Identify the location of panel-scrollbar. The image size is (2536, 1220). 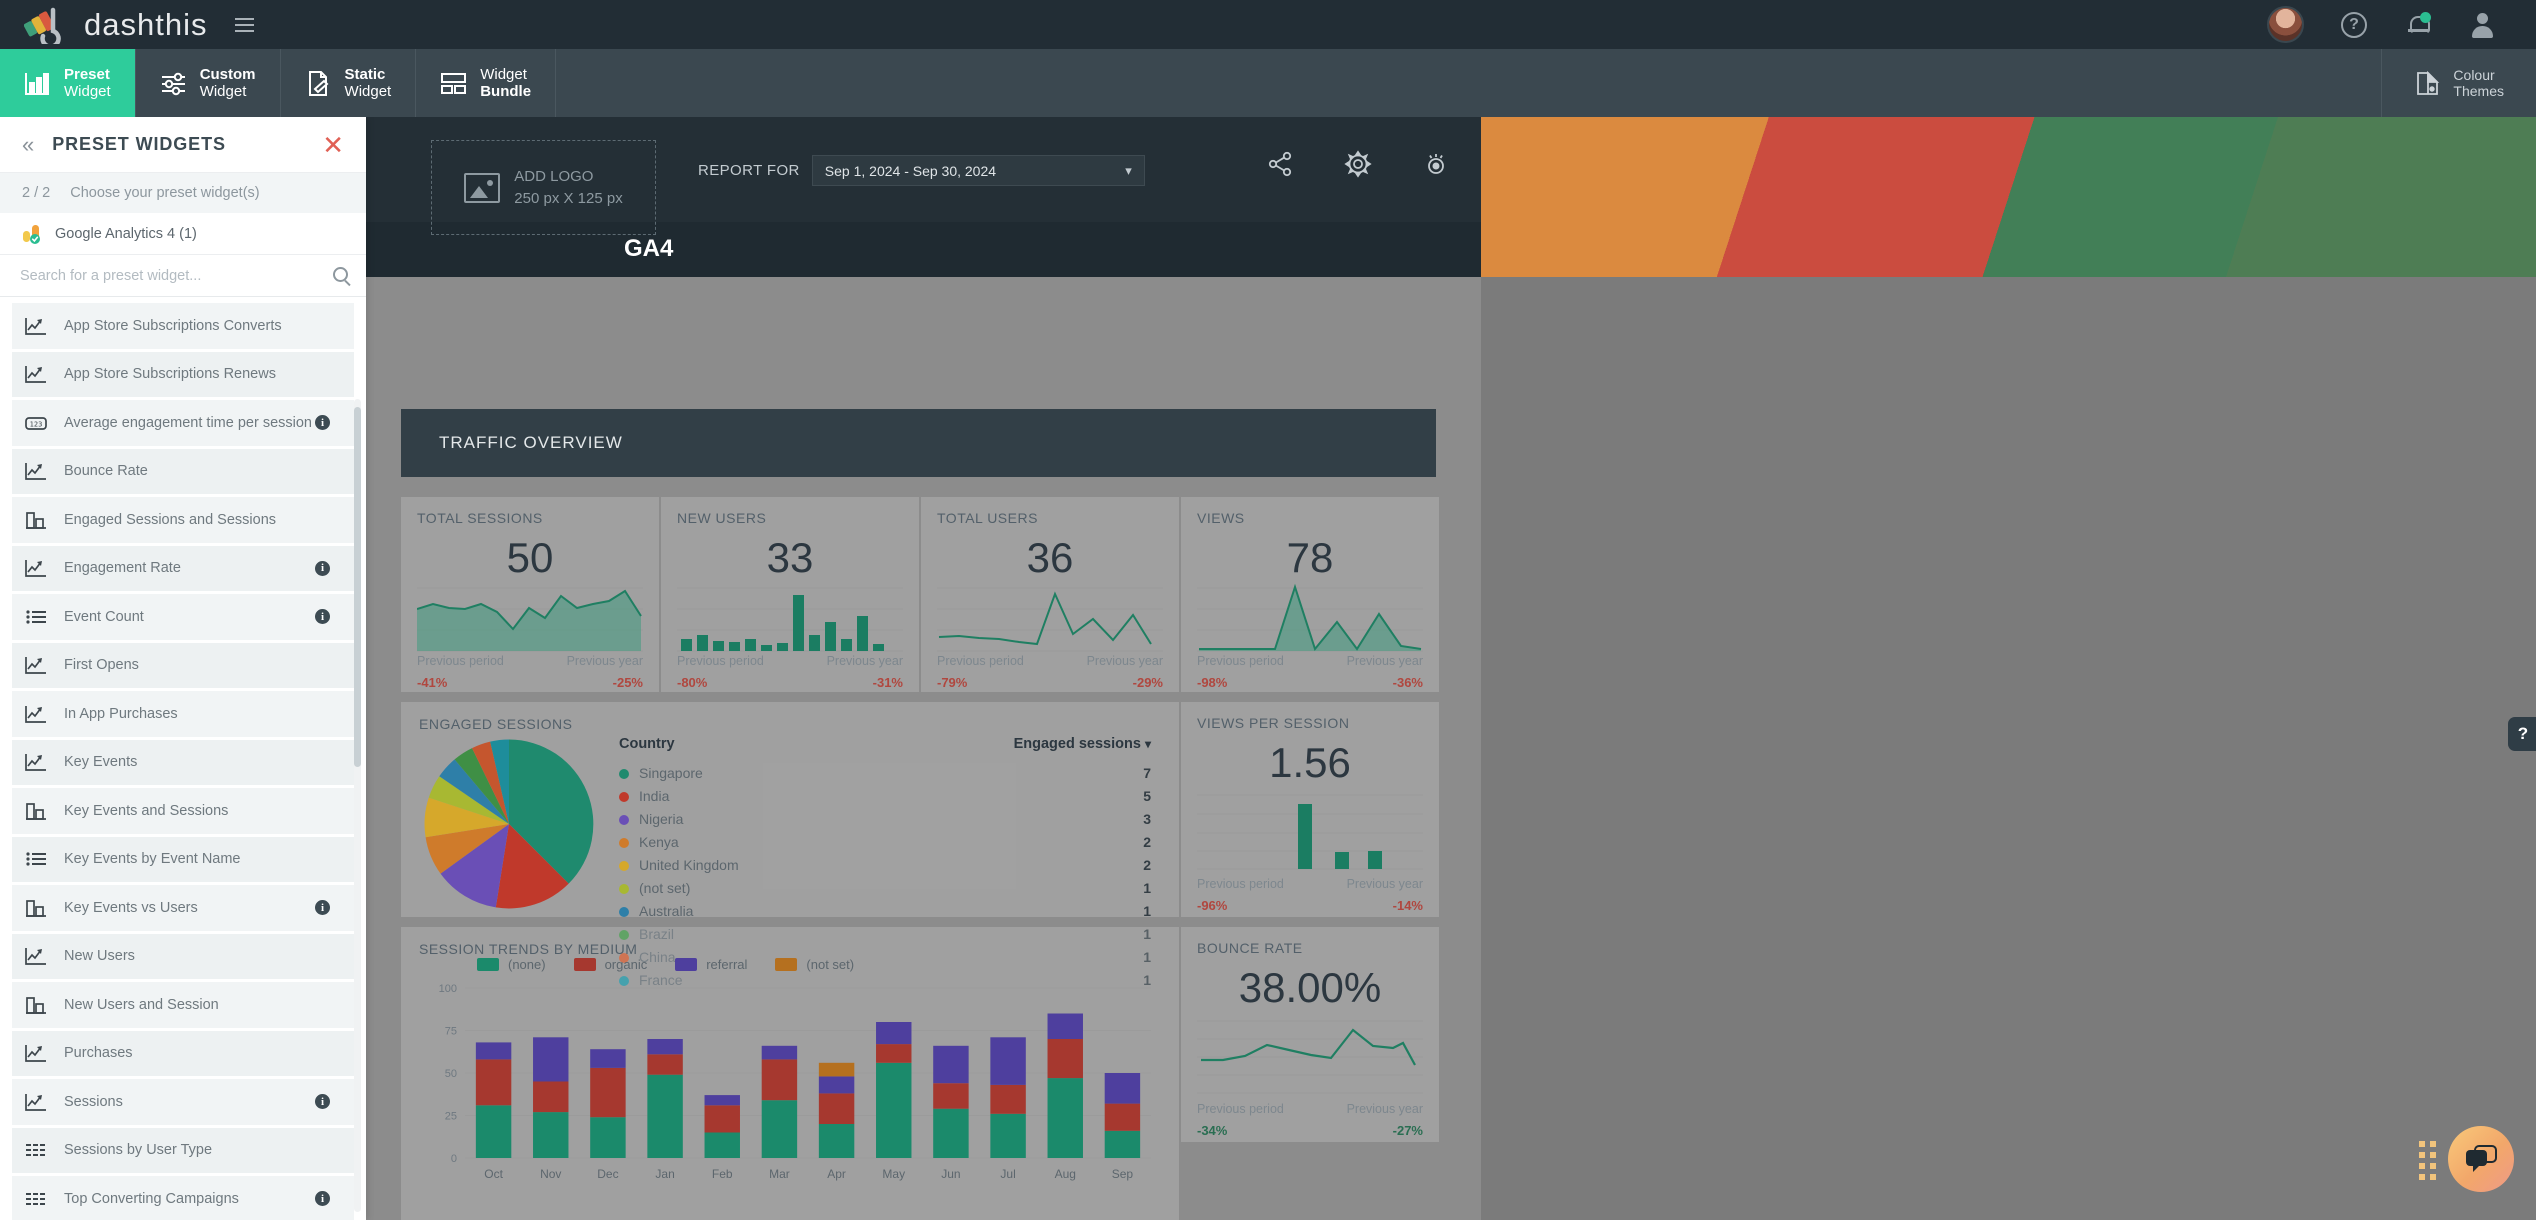
(357, 587).